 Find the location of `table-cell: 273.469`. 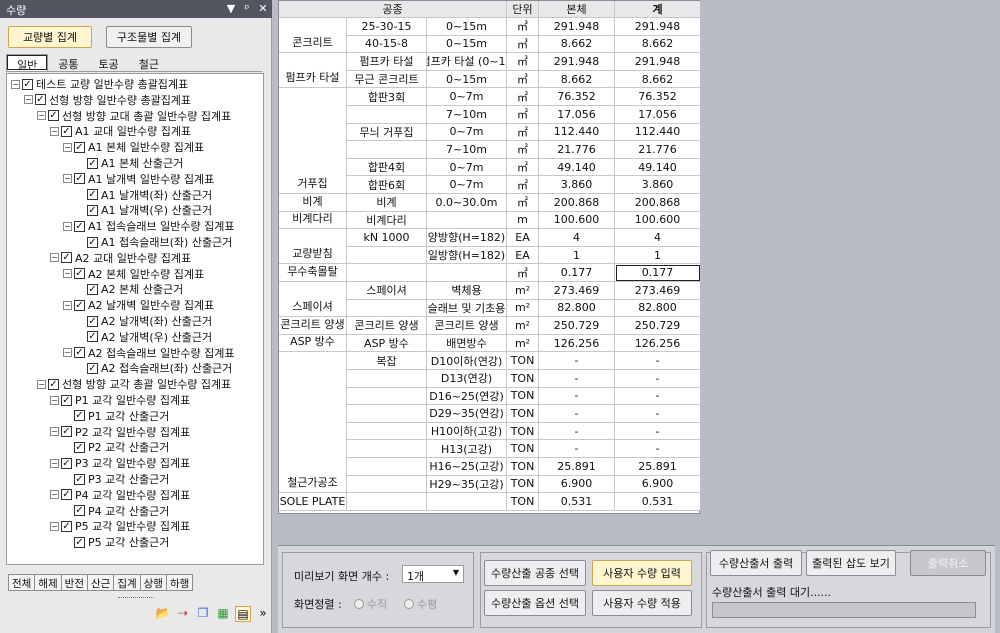

table-cell: 273.469 is located at coordinates (577, 291).